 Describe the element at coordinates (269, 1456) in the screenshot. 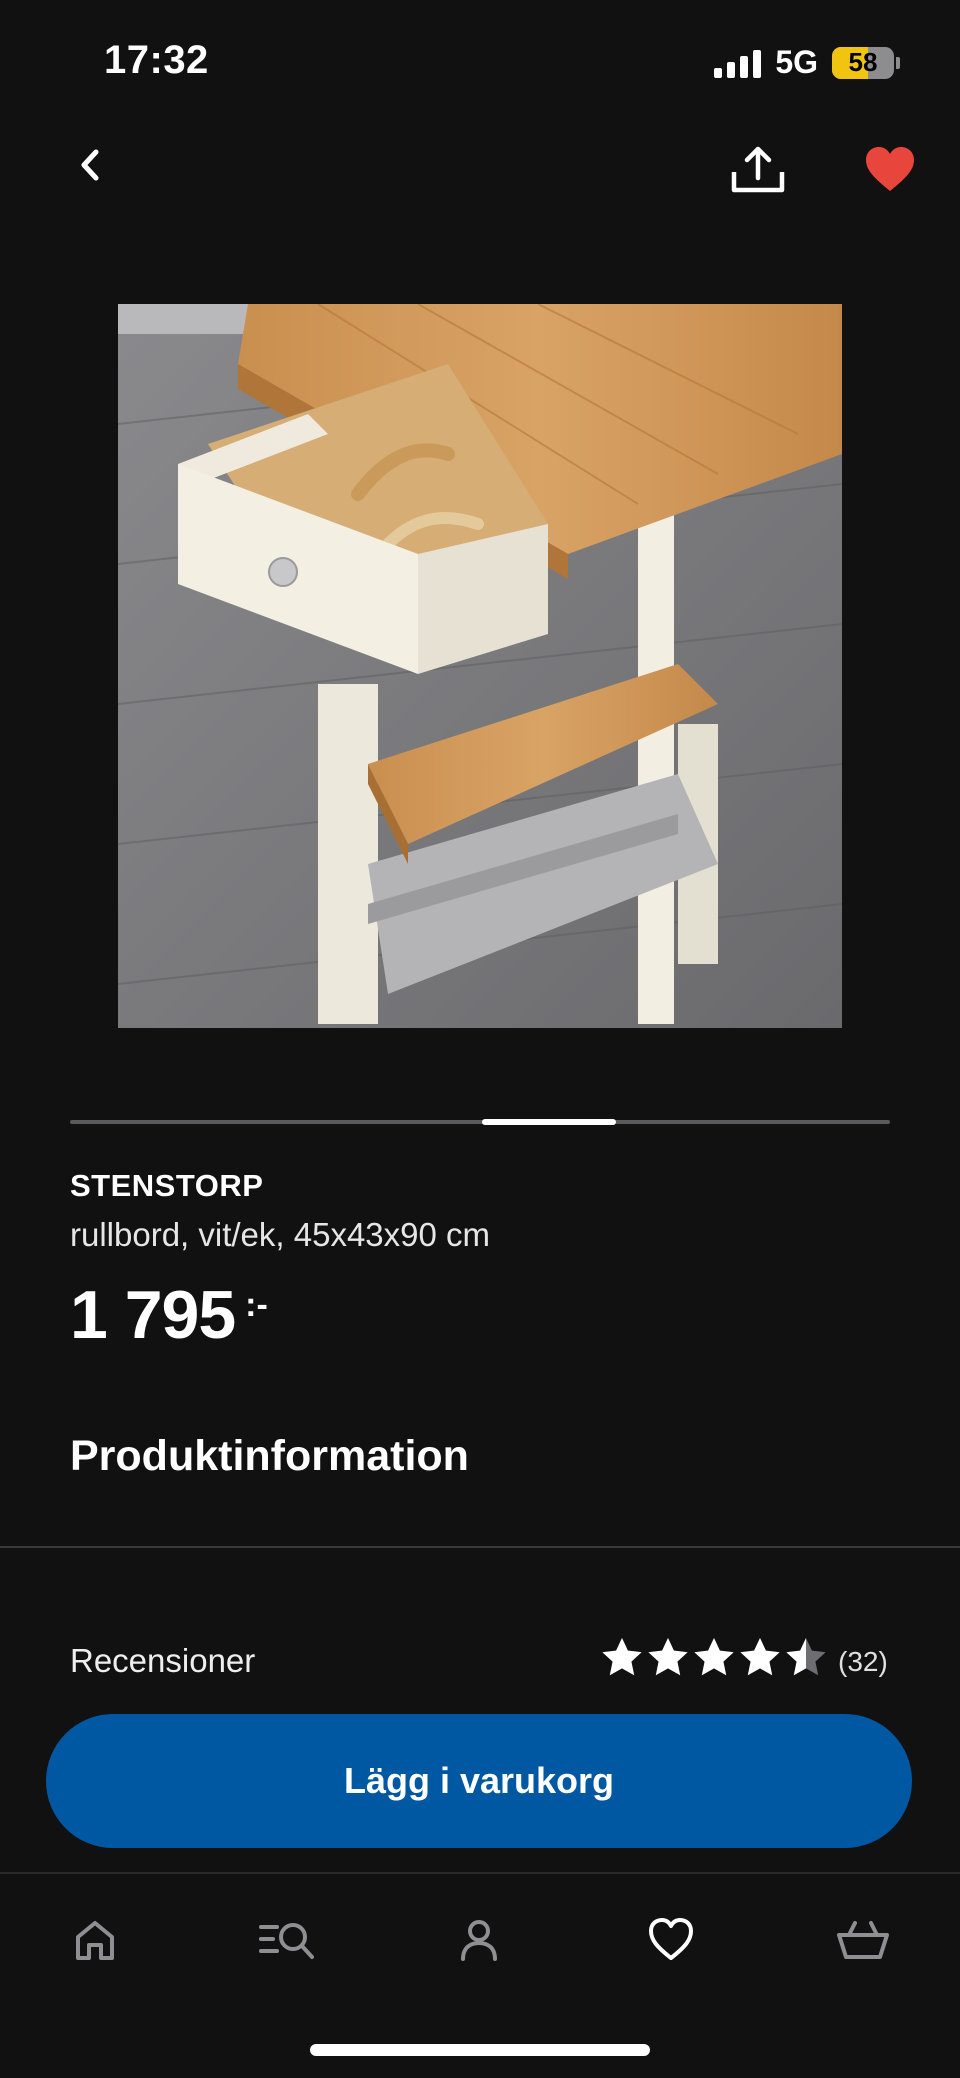

I see `product-information-link: Produktinformation` at that location.